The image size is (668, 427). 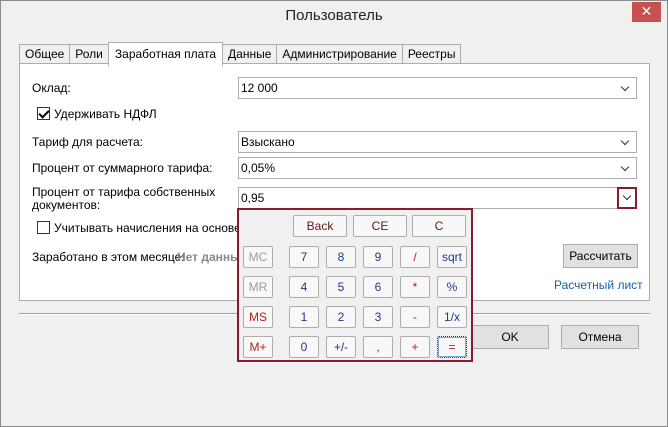 What do you see at coordinates (341, 317) in the screenshot?
I see `calc-2-button: 2` at bounding box center [341, 317].